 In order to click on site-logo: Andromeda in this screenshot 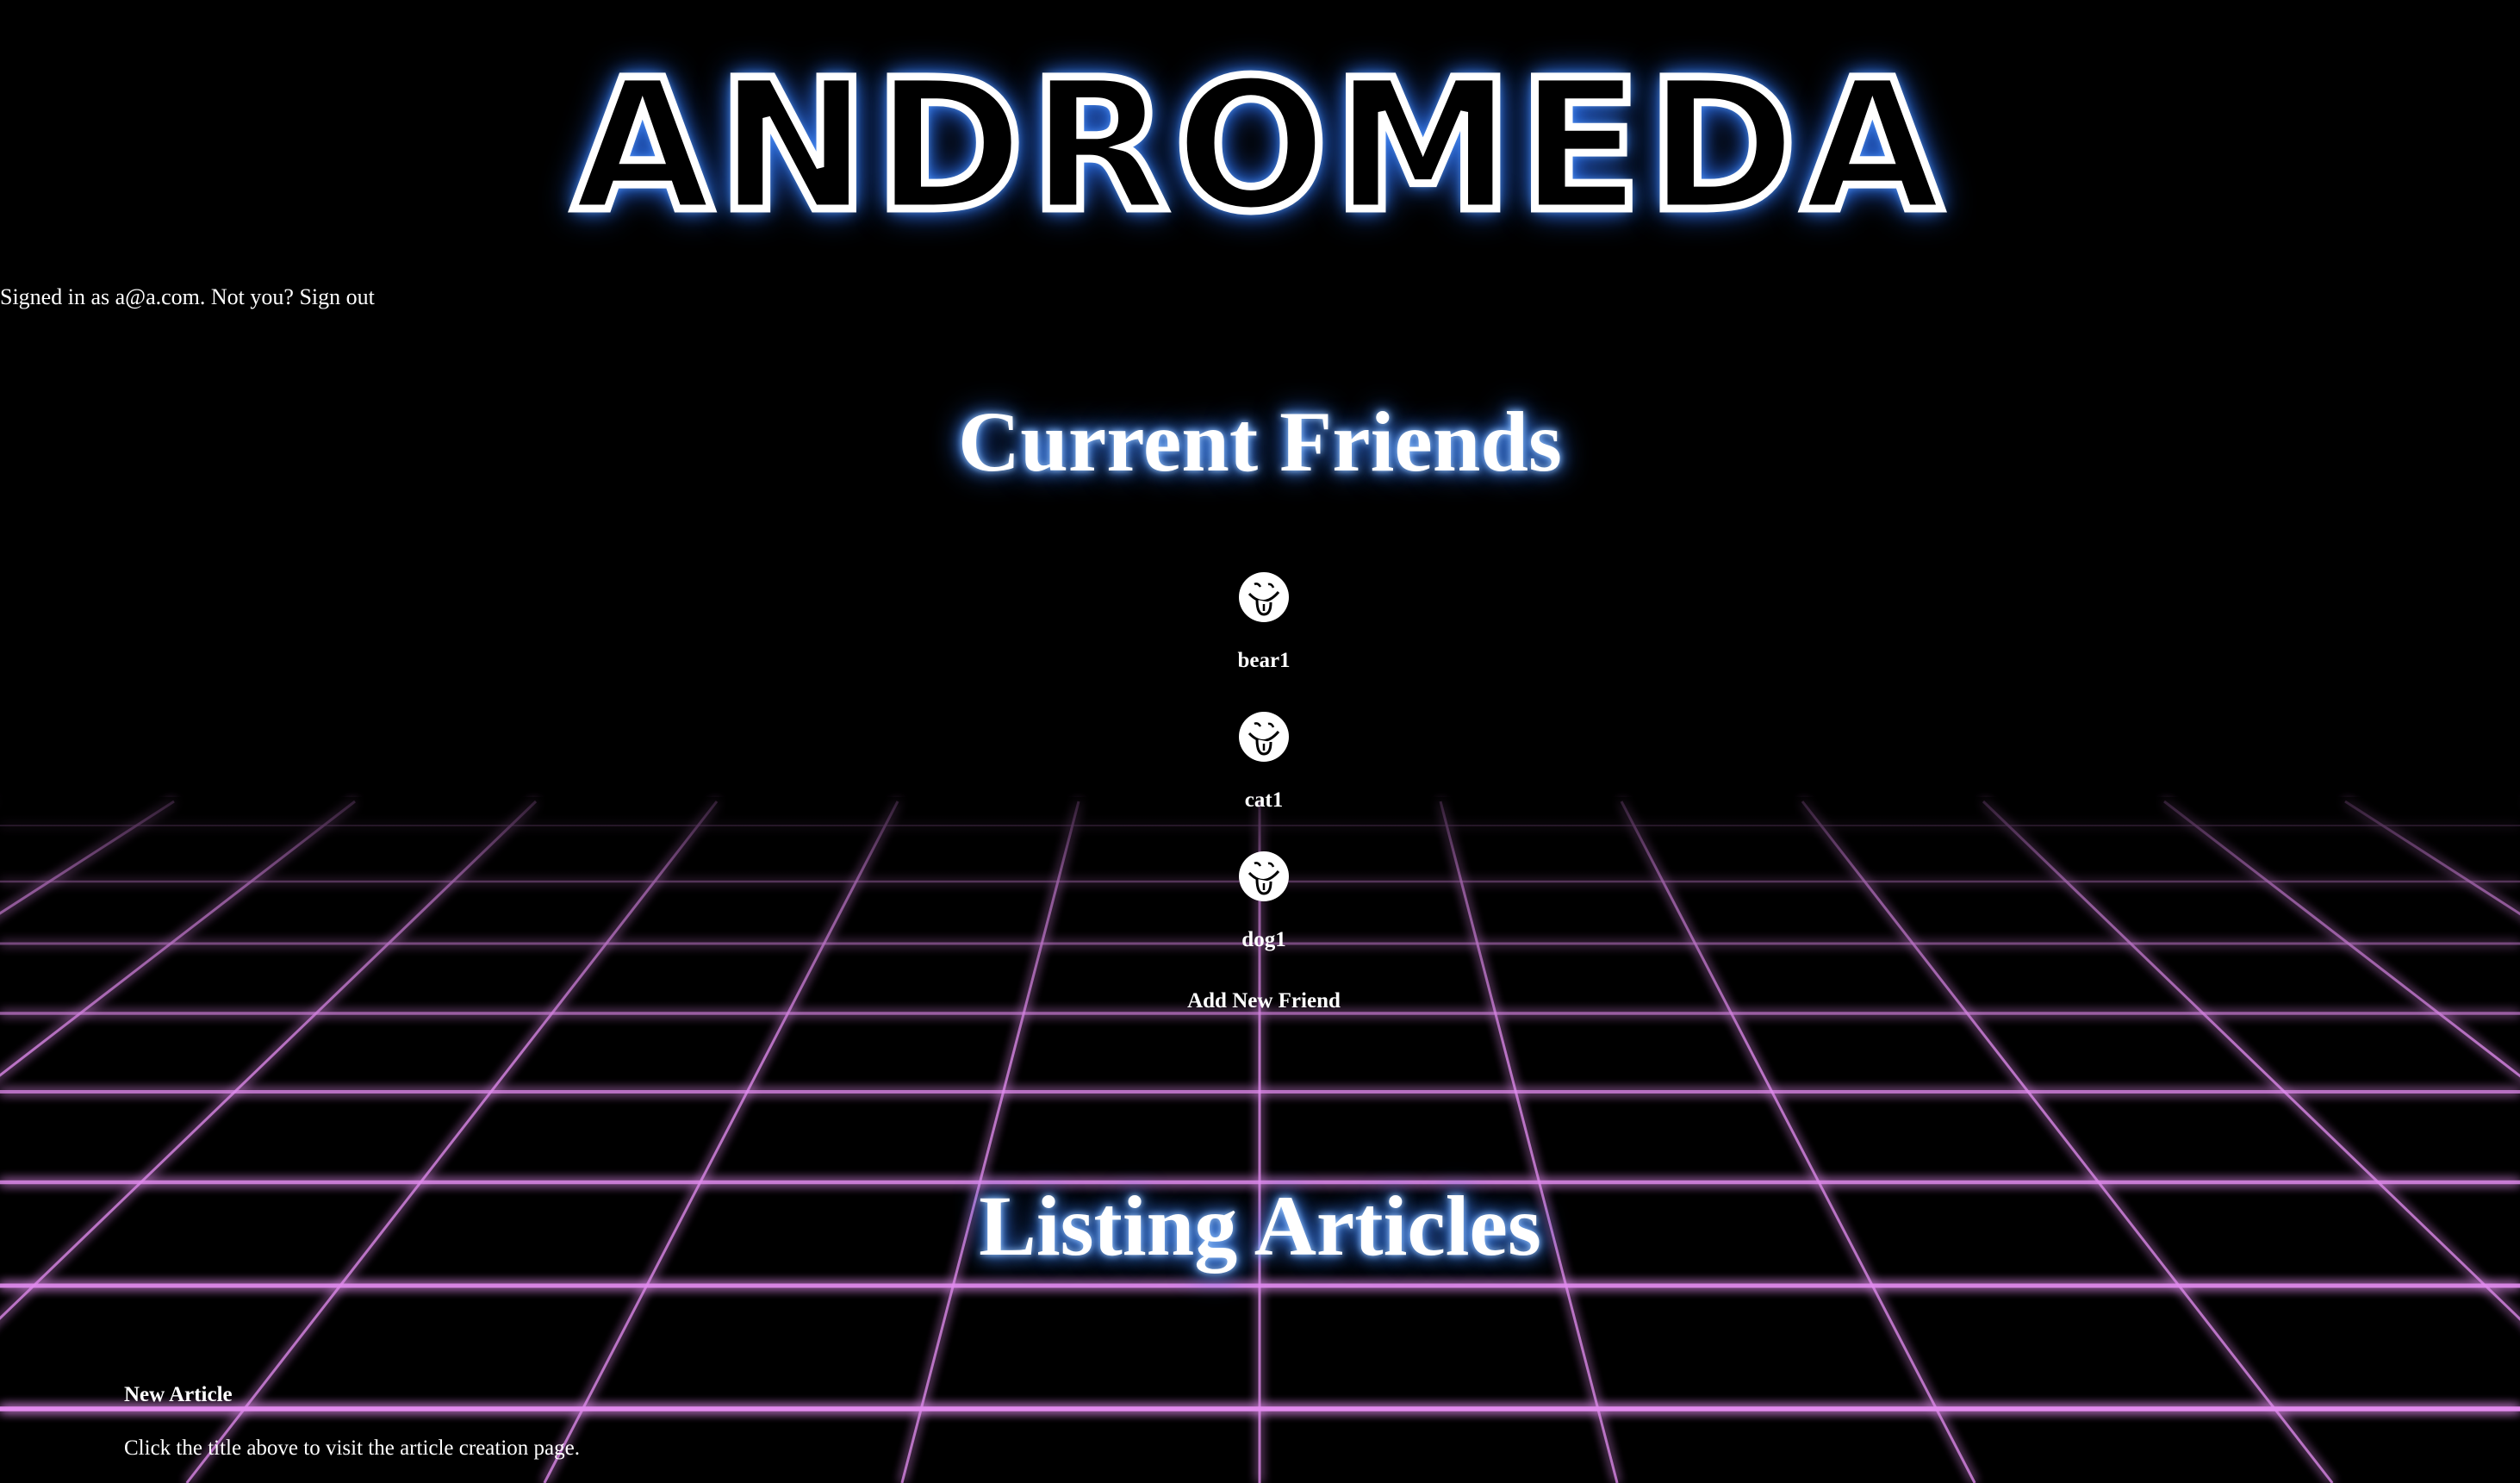, I will do `click(1260, 146)`.